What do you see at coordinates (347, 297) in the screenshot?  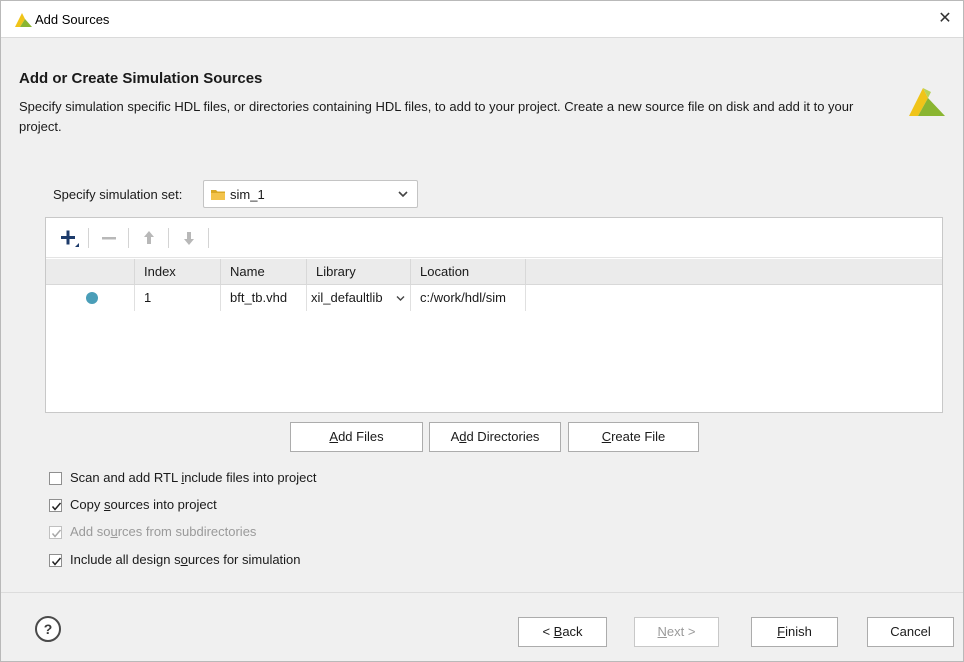 I see `library-value: xil_defaultlib` at bounding box center [347, 297].